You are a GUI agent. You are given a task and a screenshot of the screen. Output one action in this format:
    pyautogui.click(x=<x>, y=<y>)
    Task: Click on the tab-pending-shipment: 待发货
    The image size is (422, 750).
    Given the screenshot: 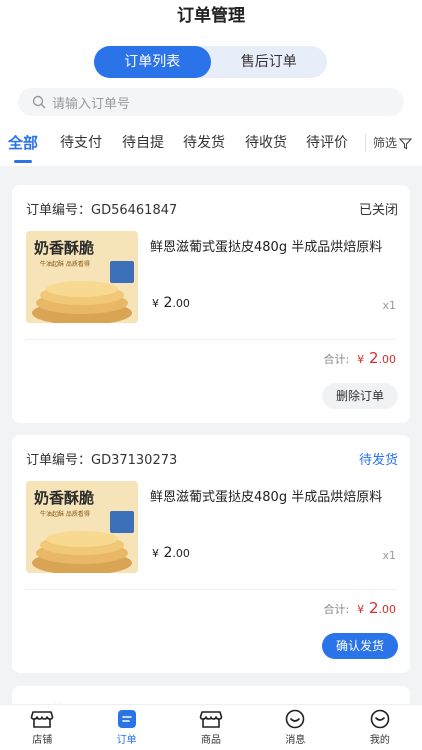 What is the action you would take?
    pyautogui.click(x=204, y=143)
    